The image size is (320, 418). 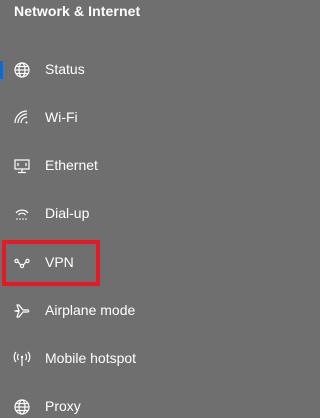 I want to click on hotspot-icon, so click(x=22, y=359).